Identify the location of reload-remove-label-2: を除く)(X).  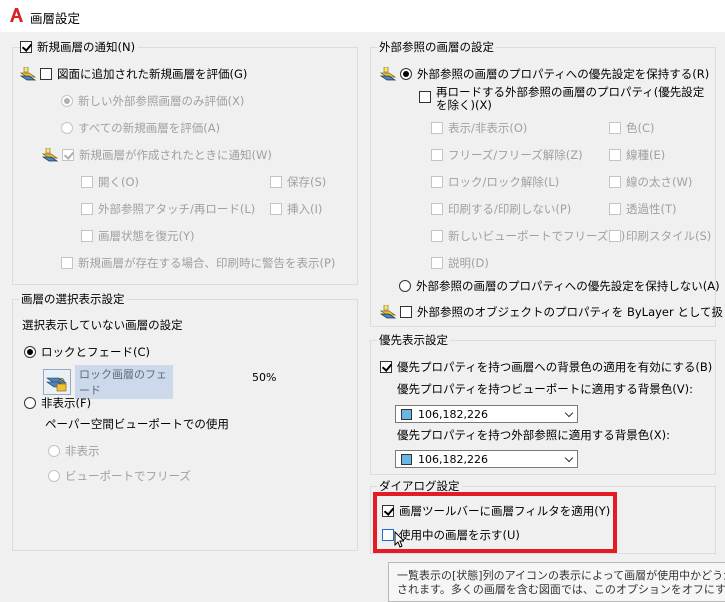
(464, 105).